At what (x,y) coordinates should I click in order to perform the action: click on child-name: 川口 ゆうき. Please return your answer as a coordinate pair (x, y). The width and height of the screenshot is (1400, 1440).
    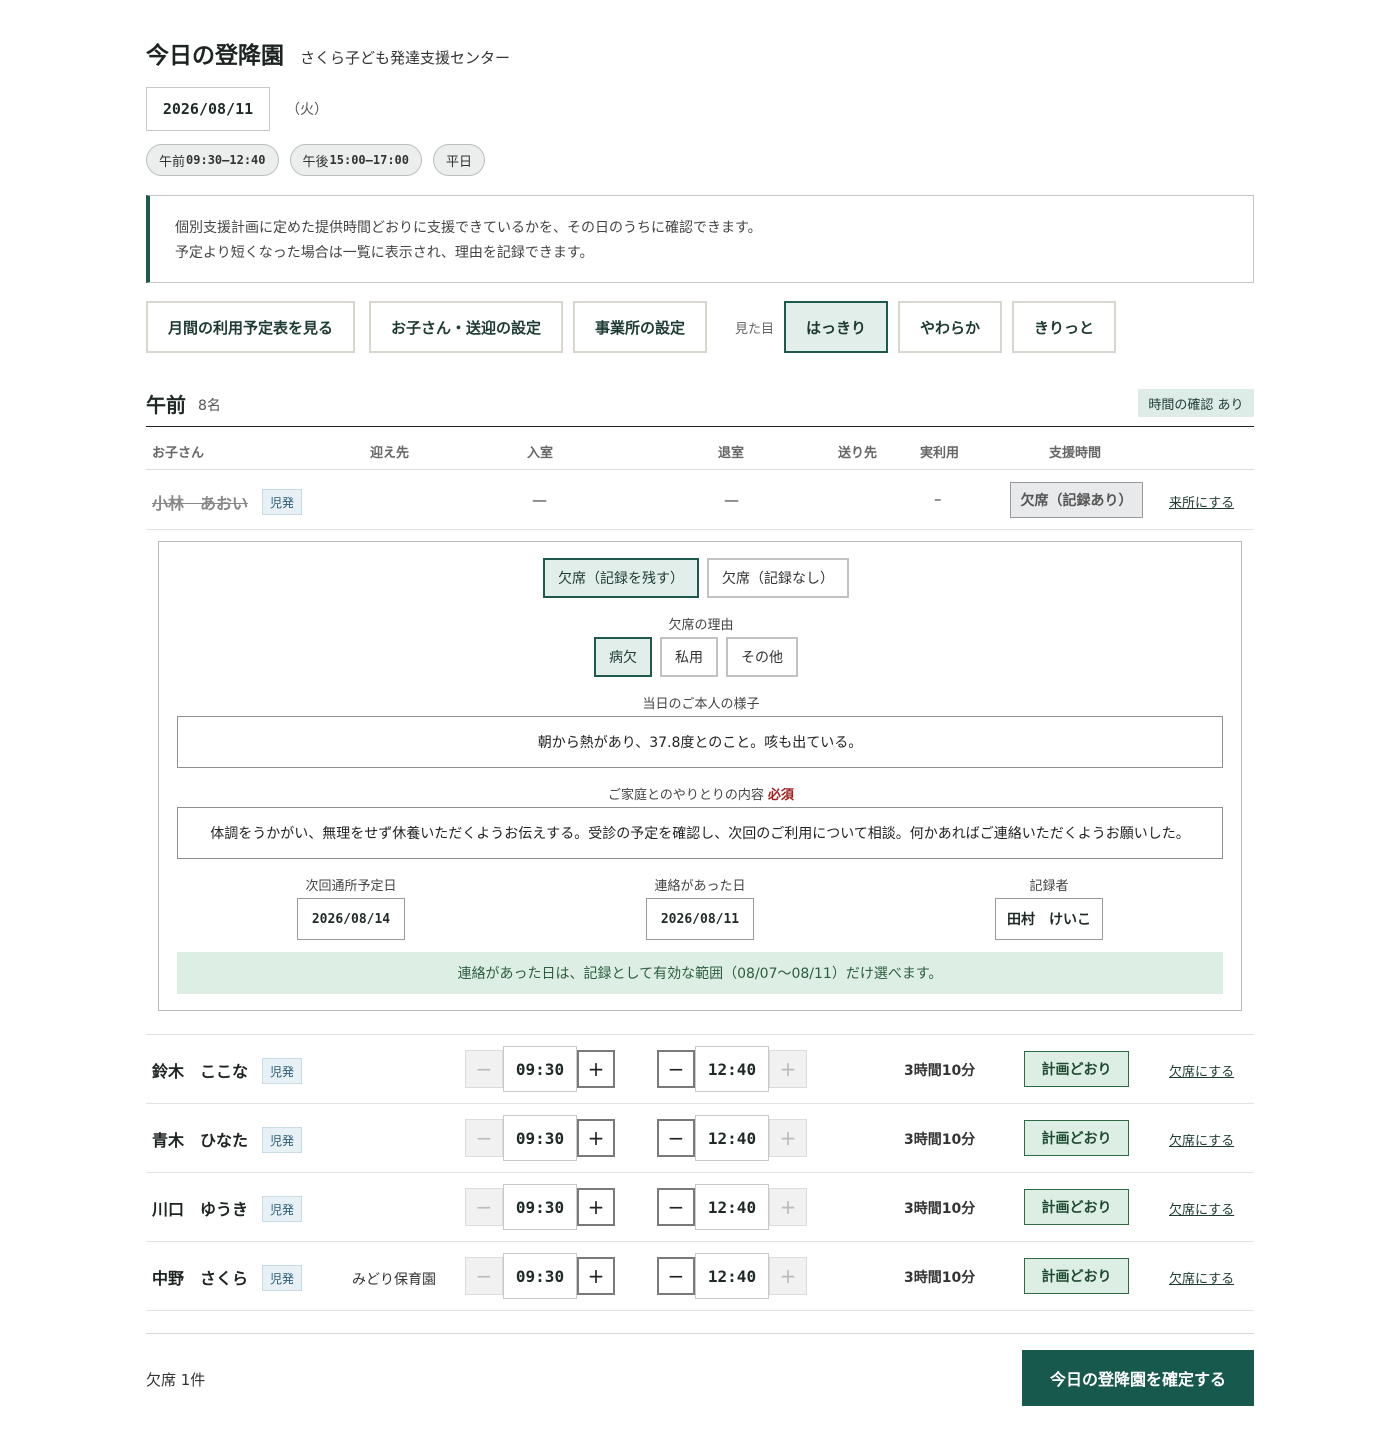
    Looking at the image, I should click on (200, 1209).